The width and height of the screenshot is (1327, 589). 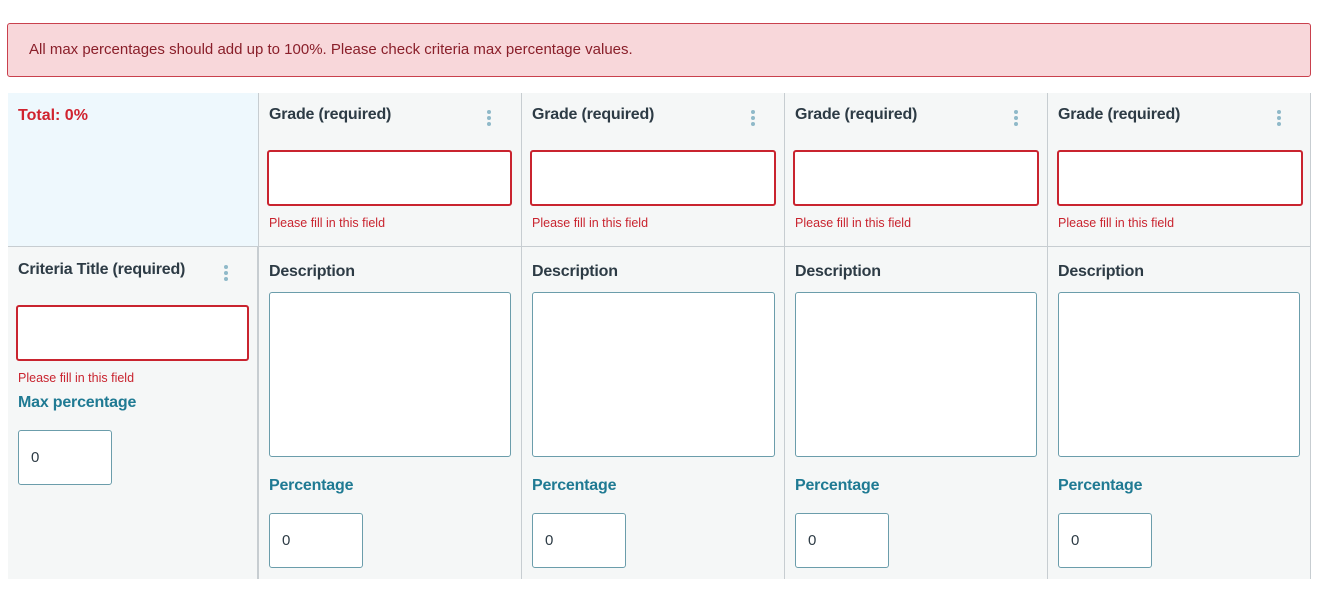 I want to click on level-cell-4: Description Percentage, so click(x=1179, y=412).